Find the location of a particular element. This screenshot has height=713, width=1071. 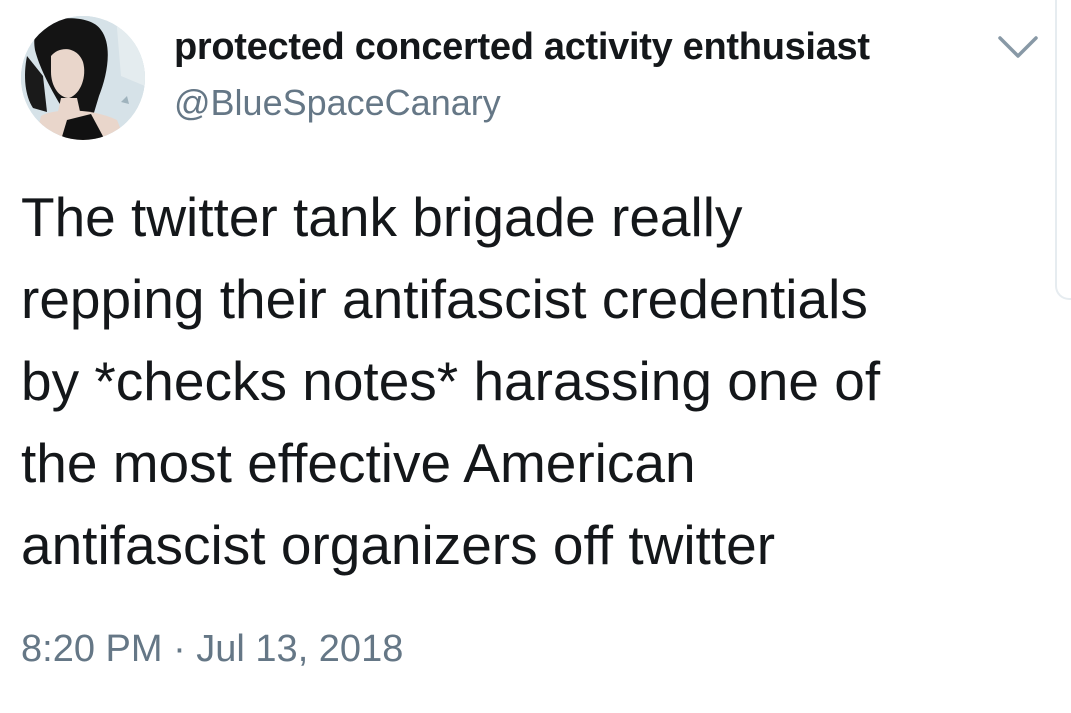

scrollbar-track is located at coordinates (1063, 150).